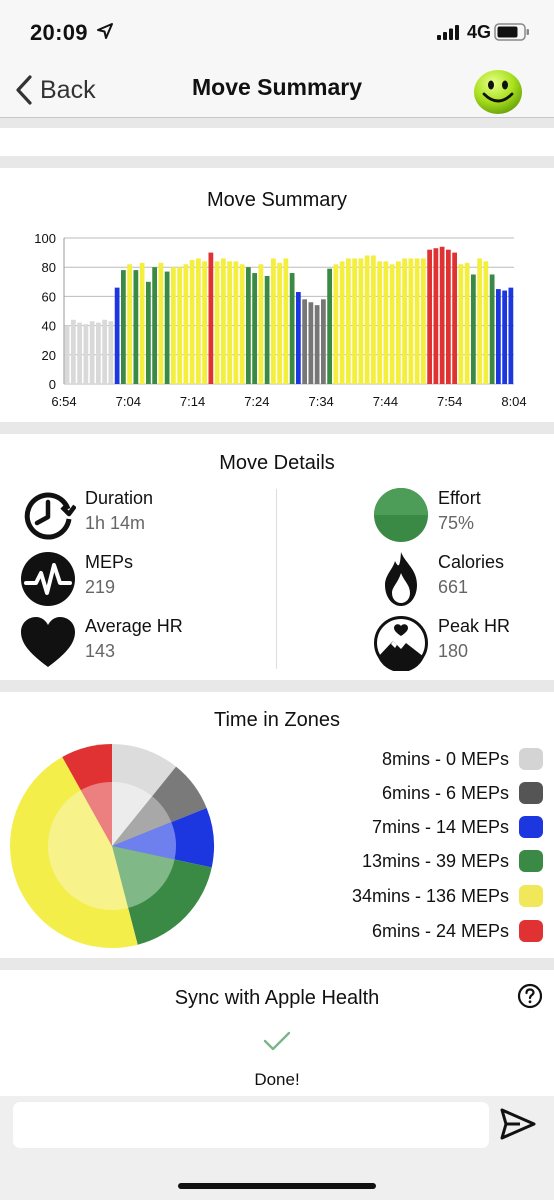 This screenshot has width=554, height=1200. Describe the element at coordinates (251, 1125) in the screenshot. I see `message-input` at that location.